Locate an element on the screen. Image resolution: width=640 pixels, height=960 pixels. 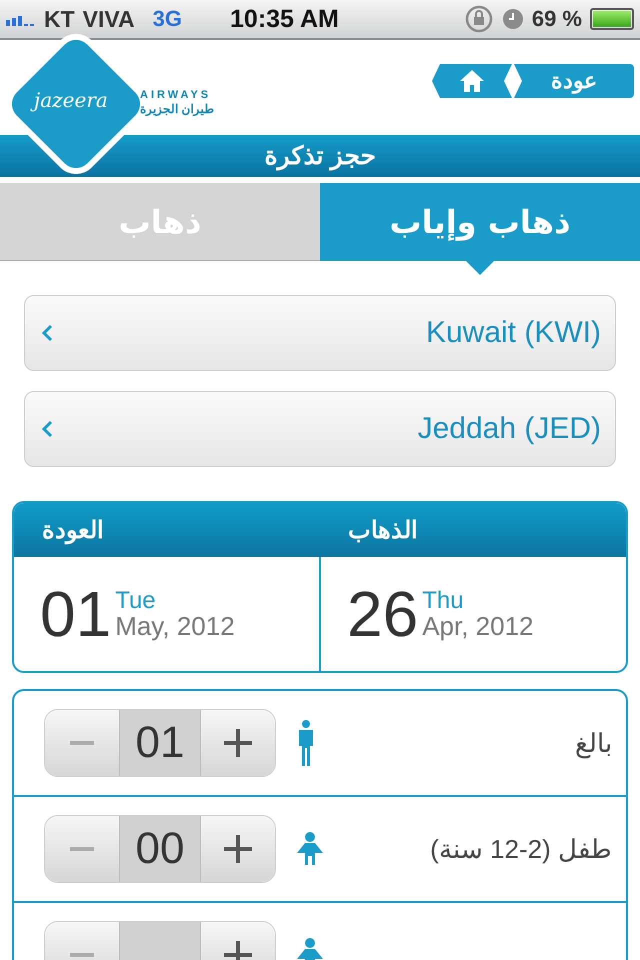
clock-time: 10:35 AM is located at coordinates (284, 19).